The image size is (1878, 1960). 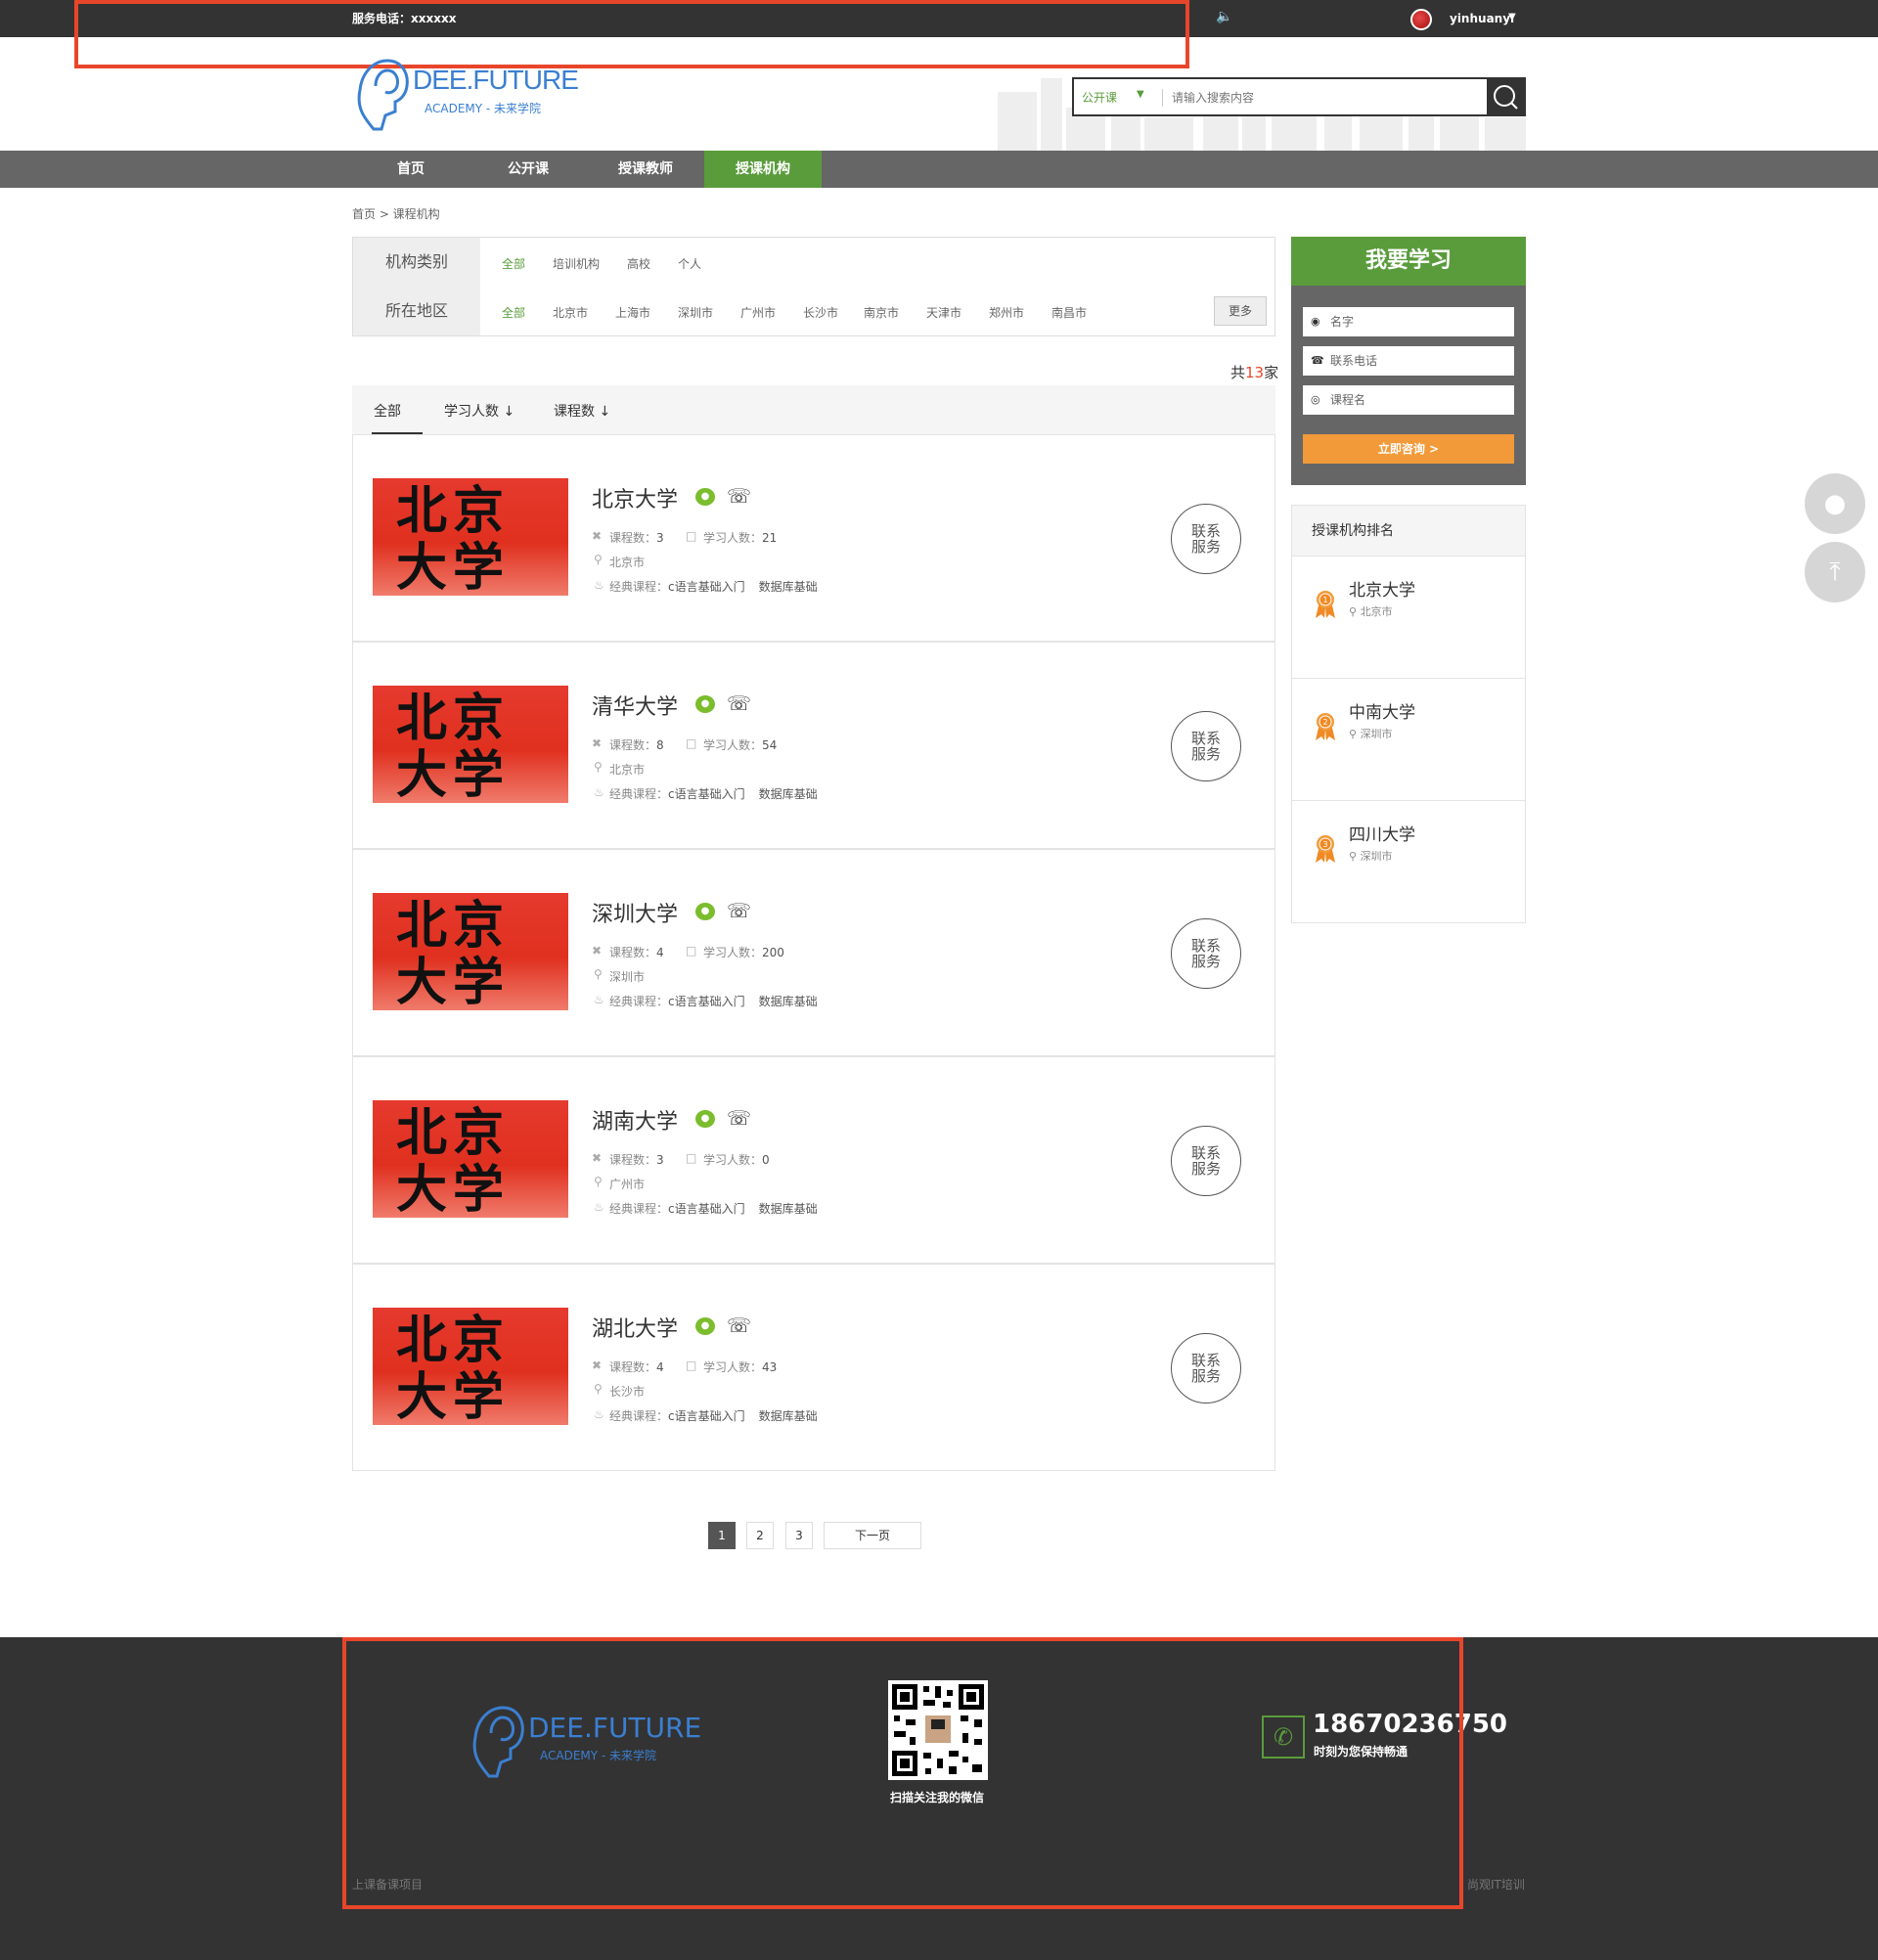 What do you see at coordinates (760, 1535) in the screenshot?
I see `page-2: 2` at bounding box center [760, 1535].